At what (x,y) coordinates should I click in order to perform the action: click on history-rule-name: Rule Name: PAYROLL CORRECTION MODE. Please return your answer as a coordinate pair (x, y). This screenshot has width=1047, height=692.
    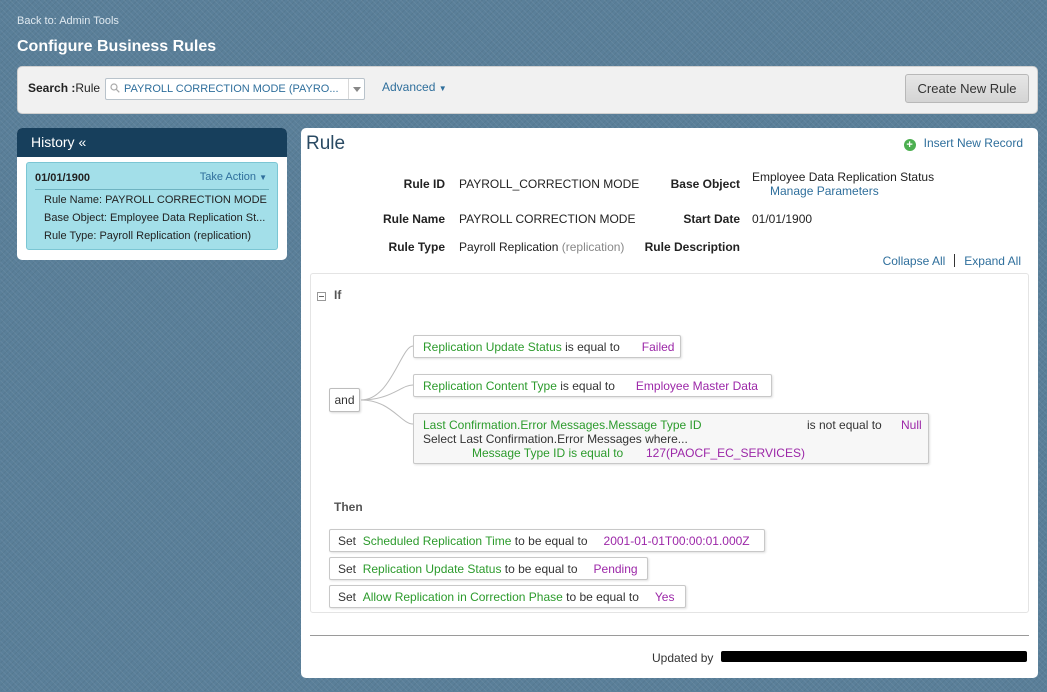
    Looking at the image, I should click on (155, 200).